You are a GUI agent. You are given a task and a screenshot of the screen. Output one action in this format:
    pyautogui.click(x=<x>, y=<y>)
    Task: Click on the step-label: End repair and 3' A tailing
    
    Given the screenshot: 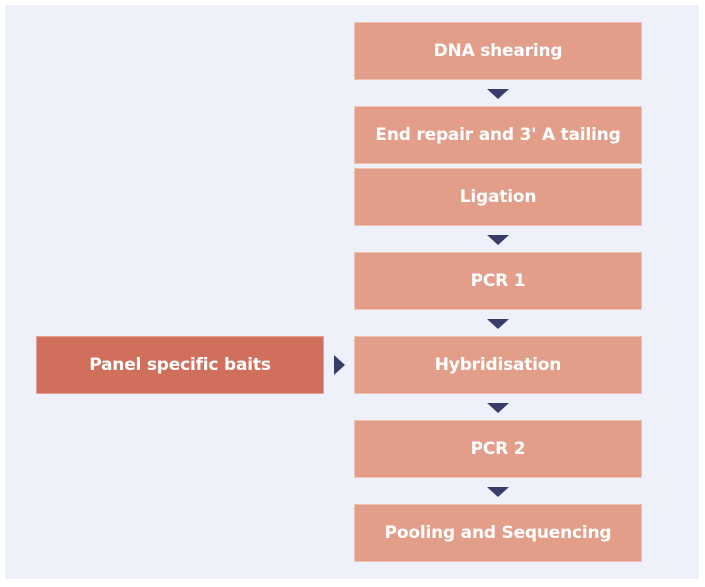 What is the action you would take?
    pyautogui.click(x=498, y=135)
    